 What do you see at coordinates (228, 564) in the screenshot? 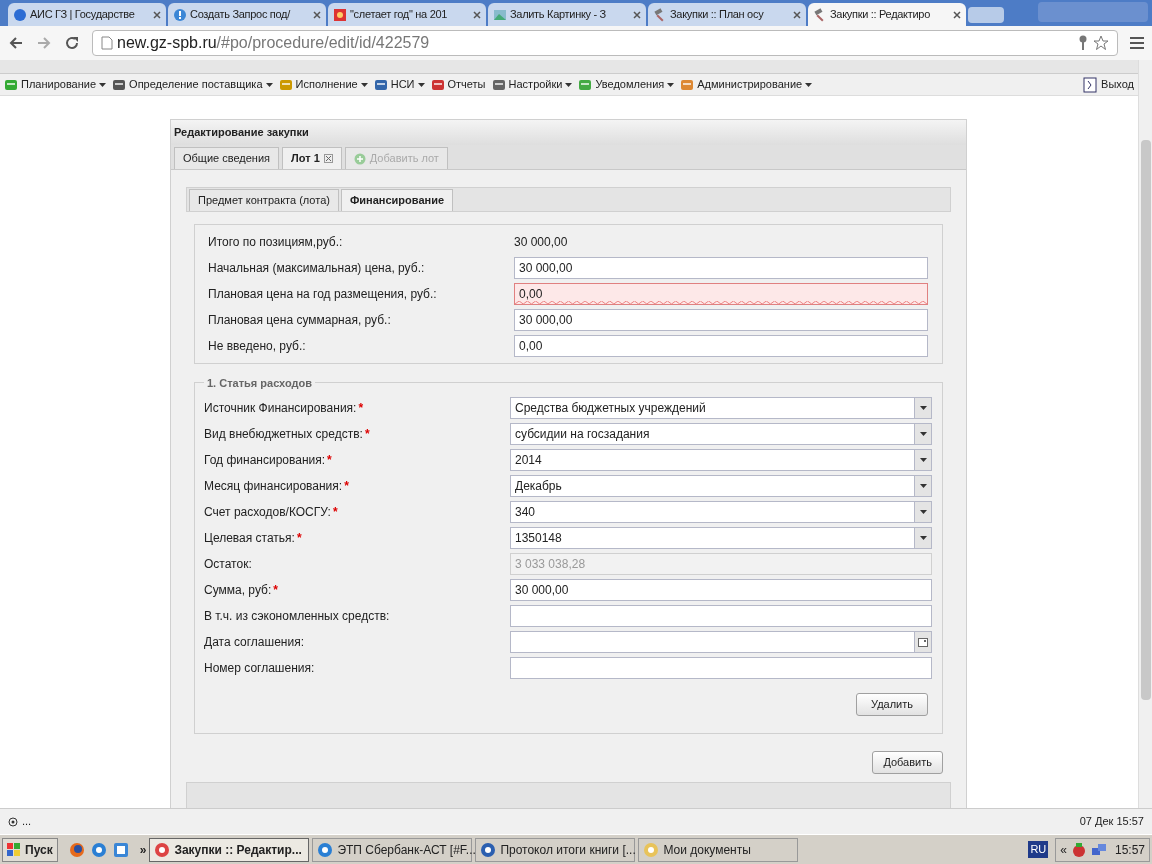
I see `field-label: Остаток:` at bounding box center [228, 564].